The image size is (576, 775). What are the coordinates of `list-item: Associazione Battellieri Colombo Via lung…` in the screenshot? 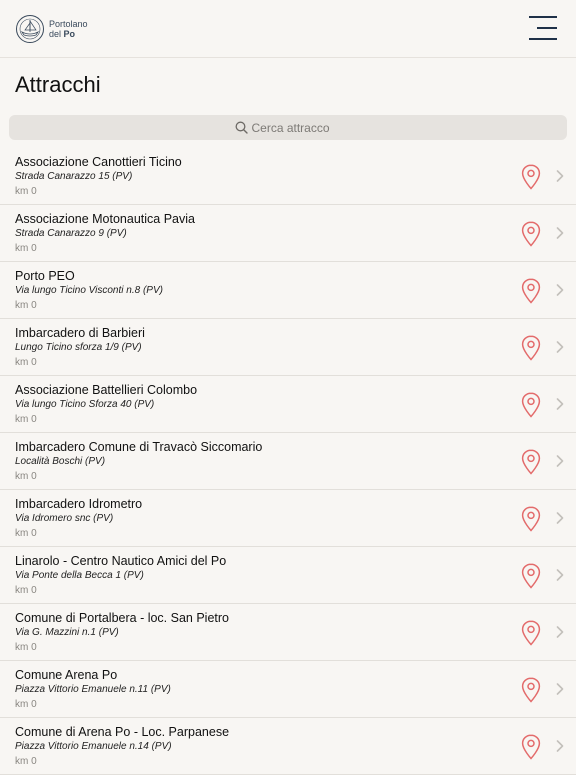 It's located at (288, 404).